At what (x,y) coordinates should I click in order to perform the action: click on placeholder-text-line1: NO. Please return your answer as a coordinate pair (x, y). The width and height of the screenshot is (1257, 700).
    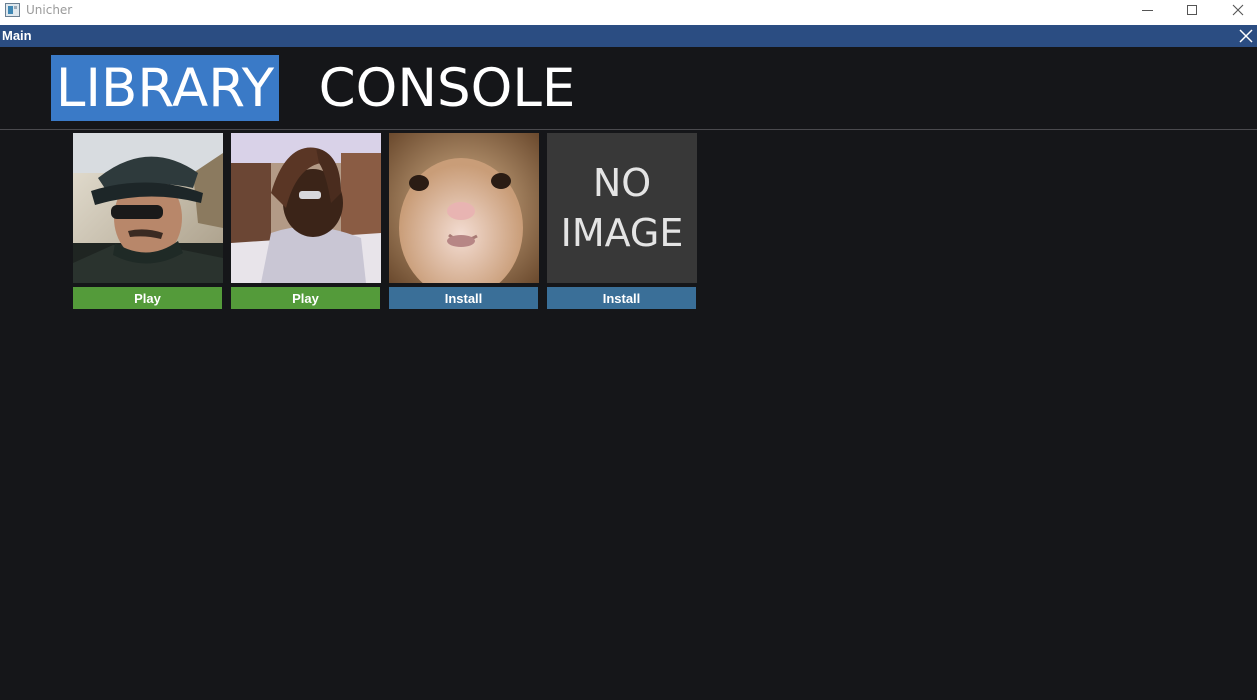
    Looking at the image, I should click on (622, 183).